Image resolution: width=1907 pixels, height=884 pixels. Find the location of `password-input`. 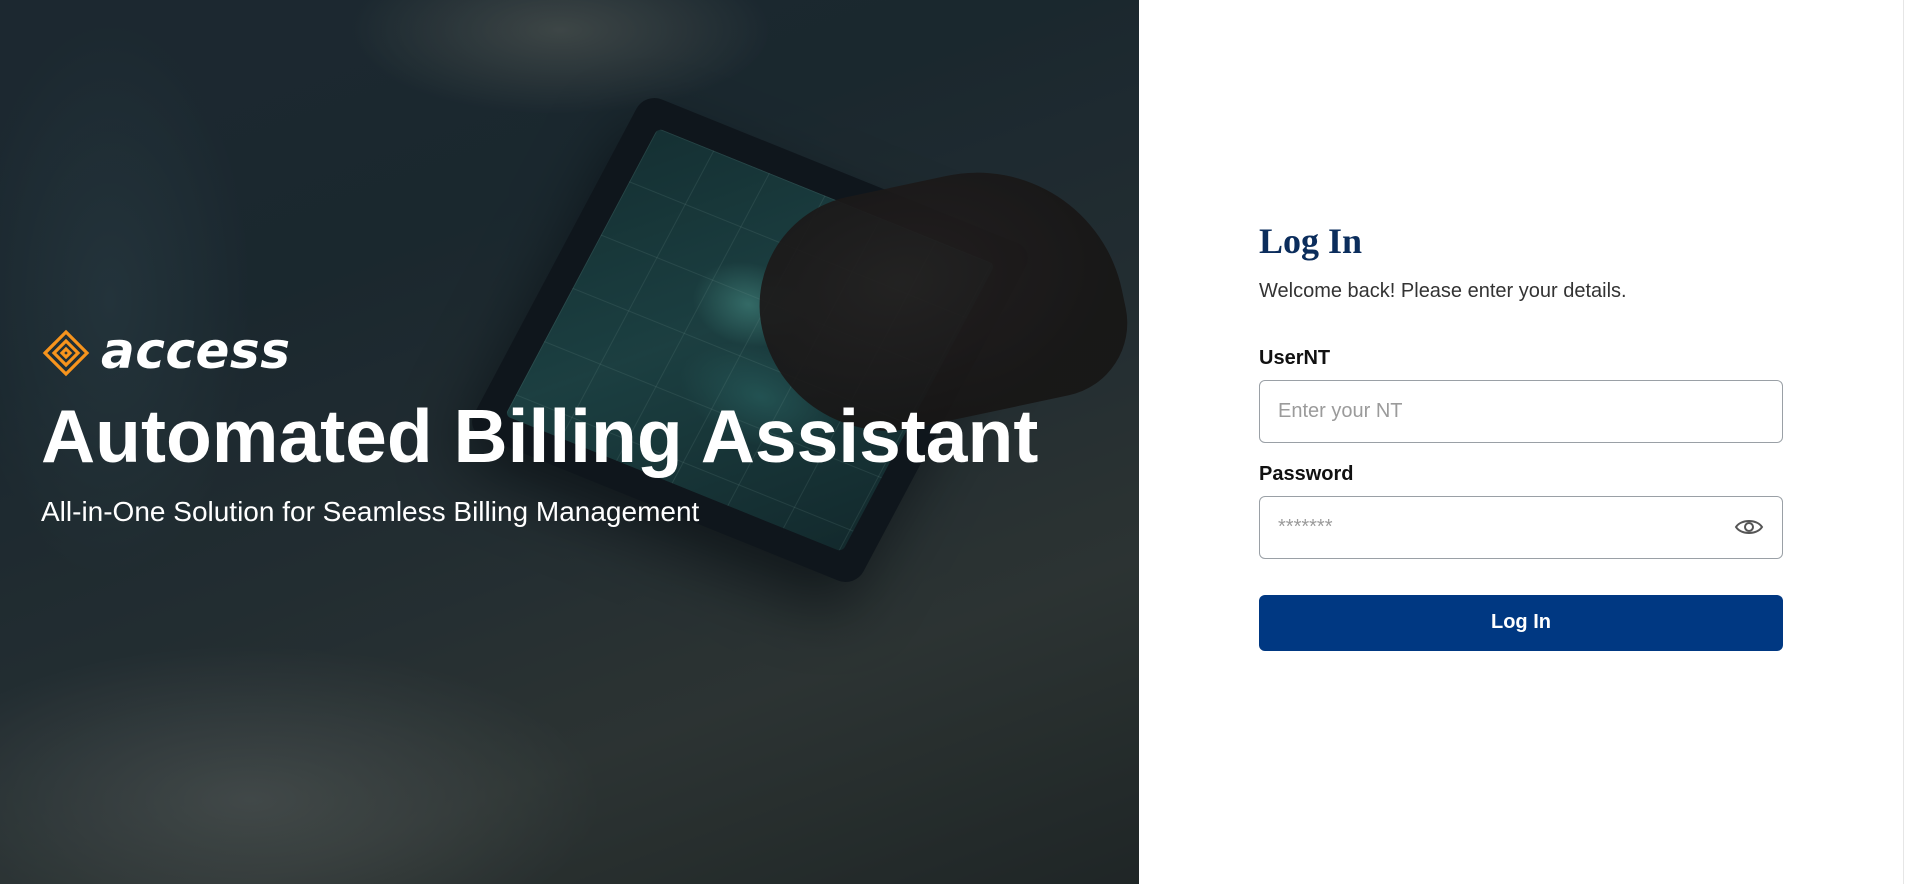

password-input is located at coordinates (1521, 527).